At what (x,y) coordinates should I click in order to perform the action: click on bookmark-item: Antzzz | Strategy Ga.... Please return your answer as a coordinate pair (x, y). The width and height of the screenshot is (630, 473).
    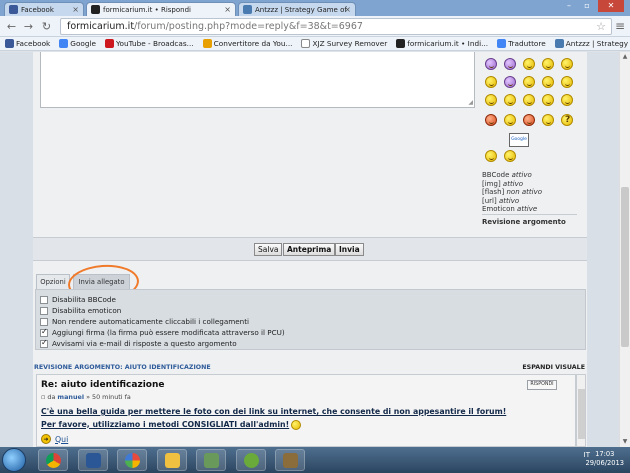
    Looking at the image, I should click on (592, 43).